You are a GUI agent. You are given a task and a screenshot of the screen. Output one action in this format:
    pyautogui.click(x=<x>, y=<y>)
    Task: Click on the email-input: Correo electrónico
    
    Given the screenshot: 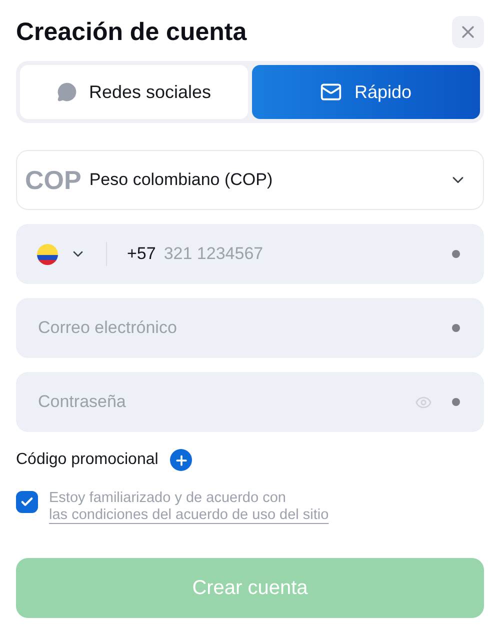 What is the action you would take?
    pyautogui.click(x=245, y=328)
    